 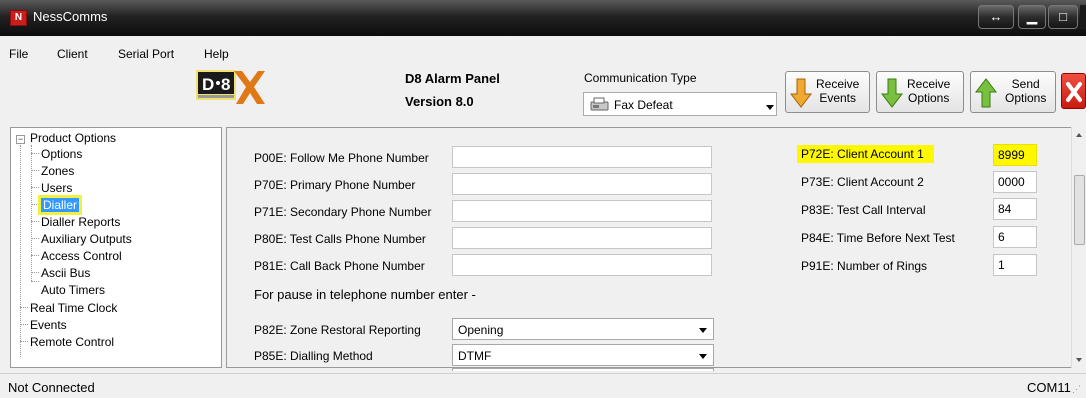 What do you see at coordinates (70, 16) in the screenshot?
I see `window-title: NessComms` at bounding box center [70, 16].